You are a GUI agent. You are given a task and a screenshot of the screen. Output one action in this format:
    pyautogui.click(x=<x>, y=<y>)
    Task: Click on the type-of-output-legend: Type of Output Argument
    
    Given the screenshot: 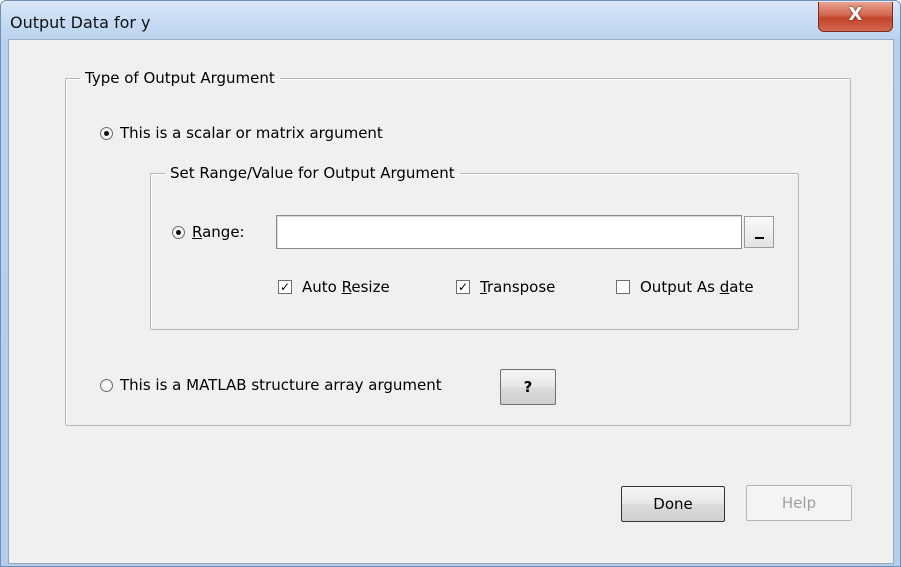 What is the action you would take?
    pyautogui.click(x=180, y=78)
    